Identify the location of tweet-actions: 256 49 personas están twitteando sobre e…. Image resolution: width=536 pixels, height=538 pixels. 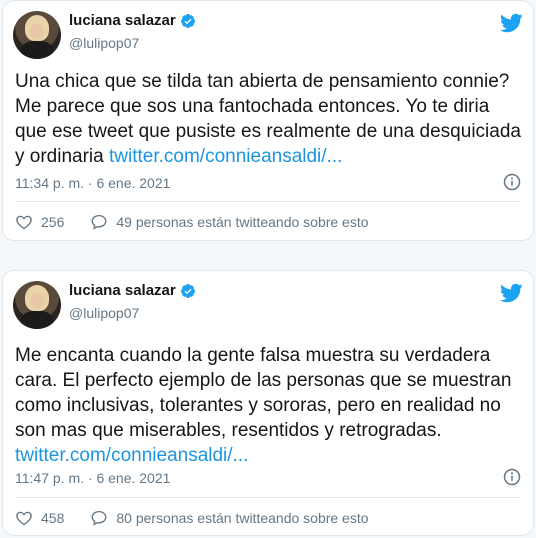
(205, 222).